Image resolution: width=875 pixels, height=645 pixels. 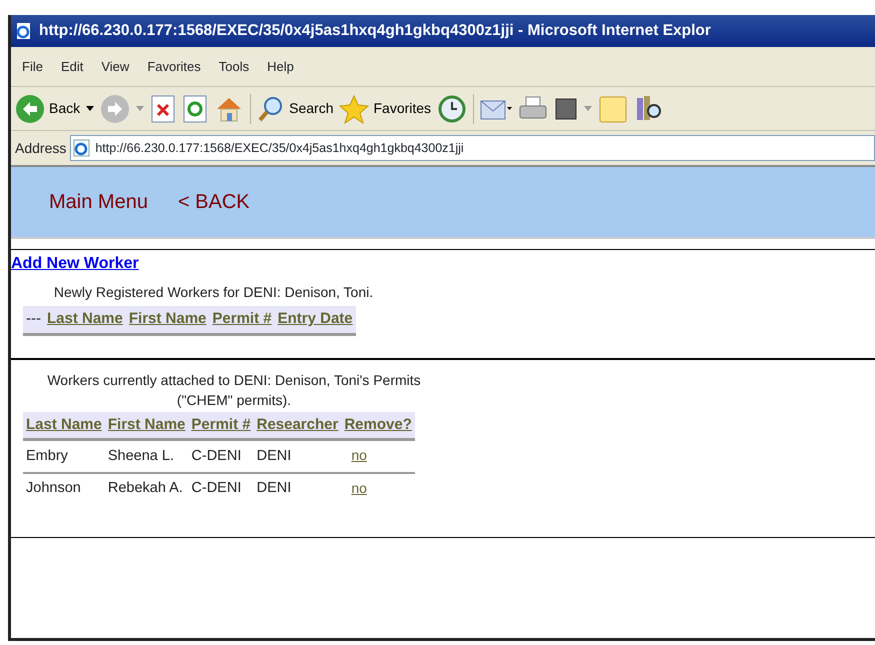 What do you see at coordinates (32, 66) in the screenshot?
I see `menu-item: File` at bounding box center [32, 66].